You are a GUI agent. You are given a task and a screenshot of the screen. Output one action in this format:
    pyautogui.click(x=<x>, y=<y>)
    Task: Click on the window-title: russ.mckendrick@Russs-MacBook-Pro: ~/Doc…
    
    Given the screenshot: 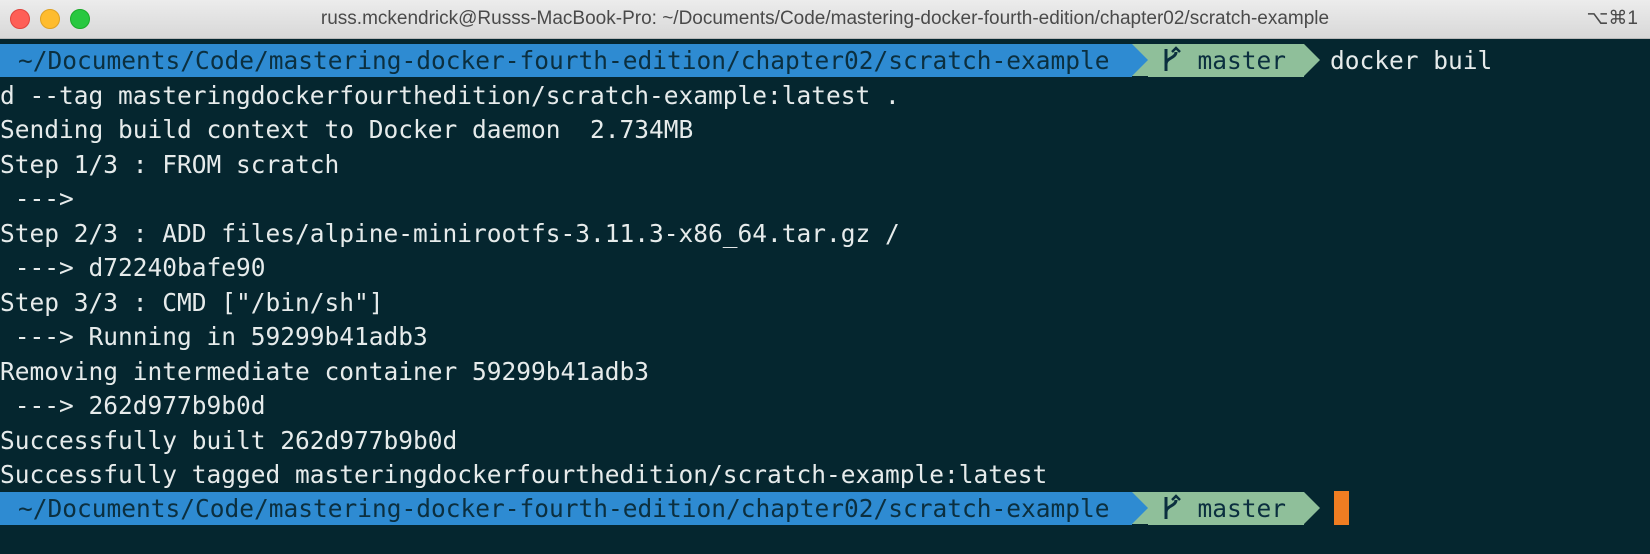 What is the action you would take?
    pyautogui.click(x=825, y=18)
    